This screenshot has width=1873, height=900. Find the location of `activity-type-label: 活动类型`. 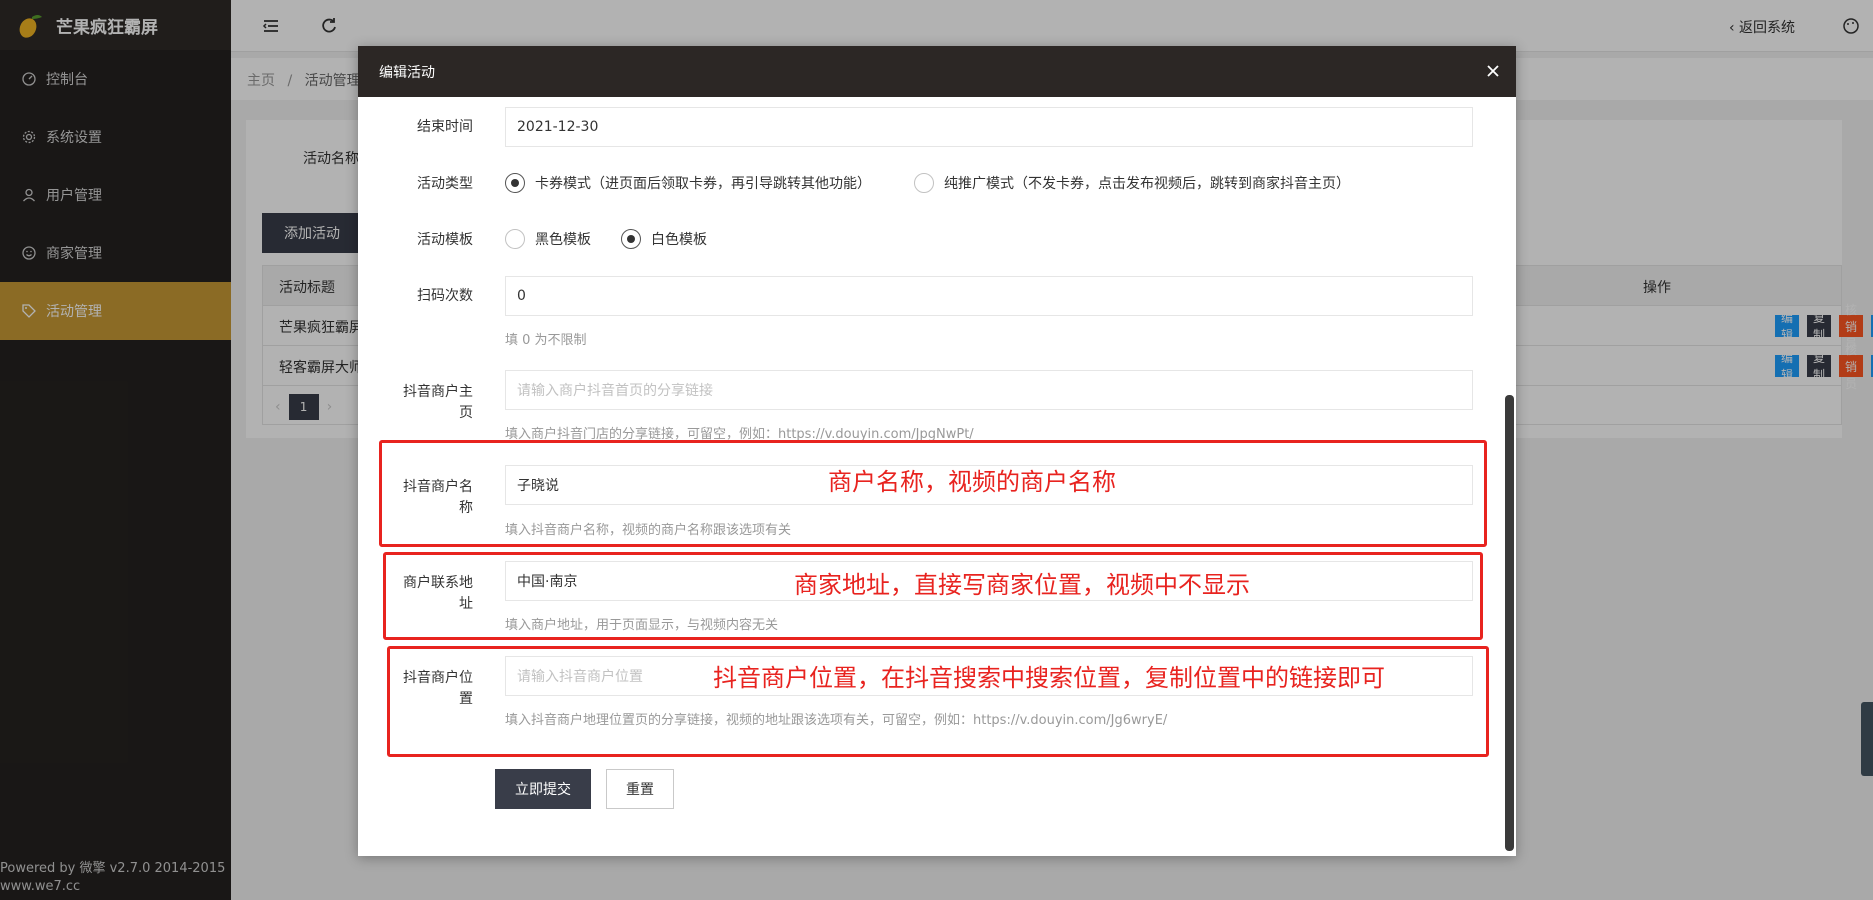

activity-type-label: 活动类型 is located at coordinates (445, 184).